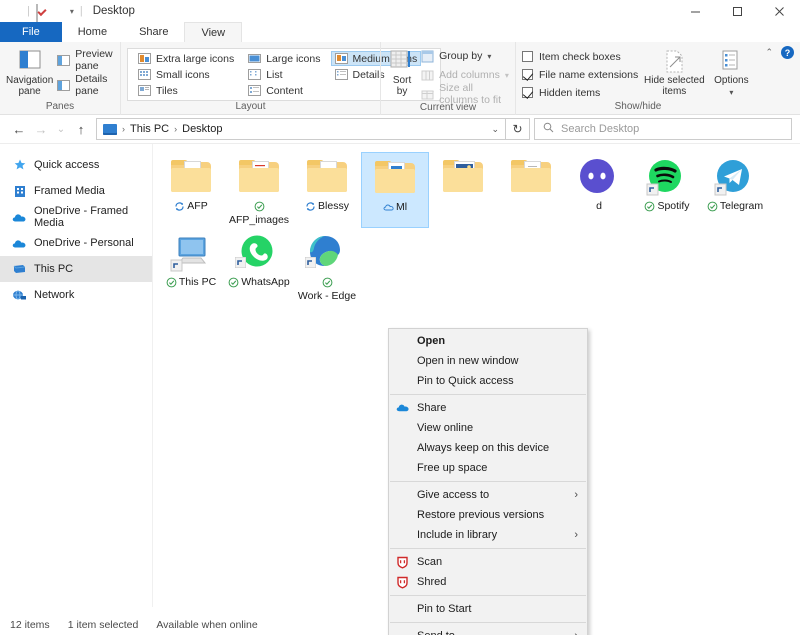  Describe the element at coordinates (599, 190) in the screenshot. I see `file-item-discord: d` at that location.